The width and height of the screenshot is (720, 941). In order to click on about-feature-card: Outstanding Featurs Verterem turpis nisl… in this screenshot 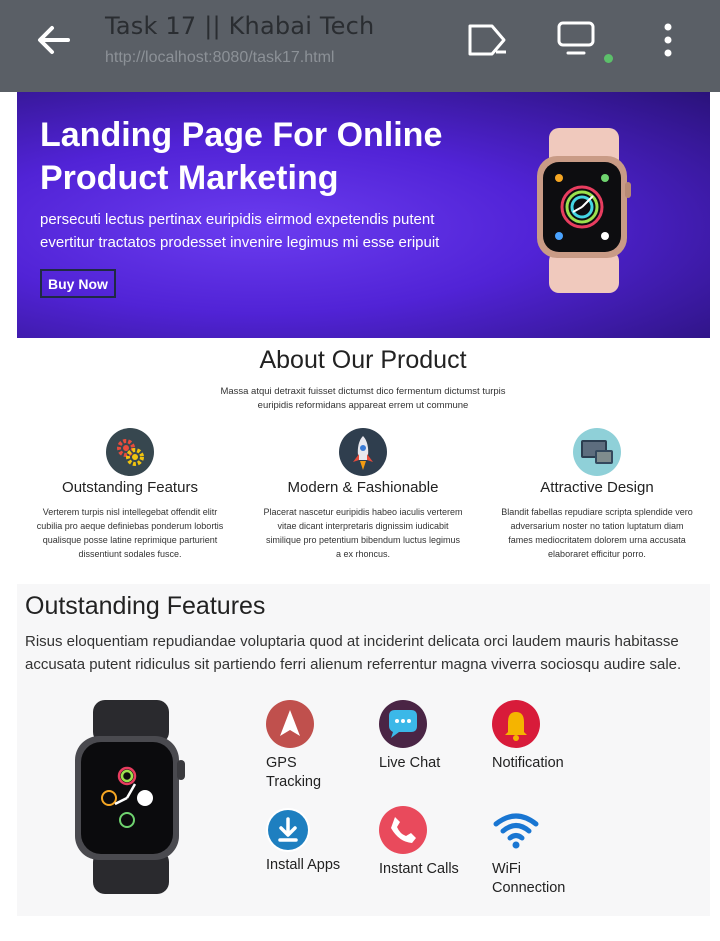, I will do `click(130, 494)`.